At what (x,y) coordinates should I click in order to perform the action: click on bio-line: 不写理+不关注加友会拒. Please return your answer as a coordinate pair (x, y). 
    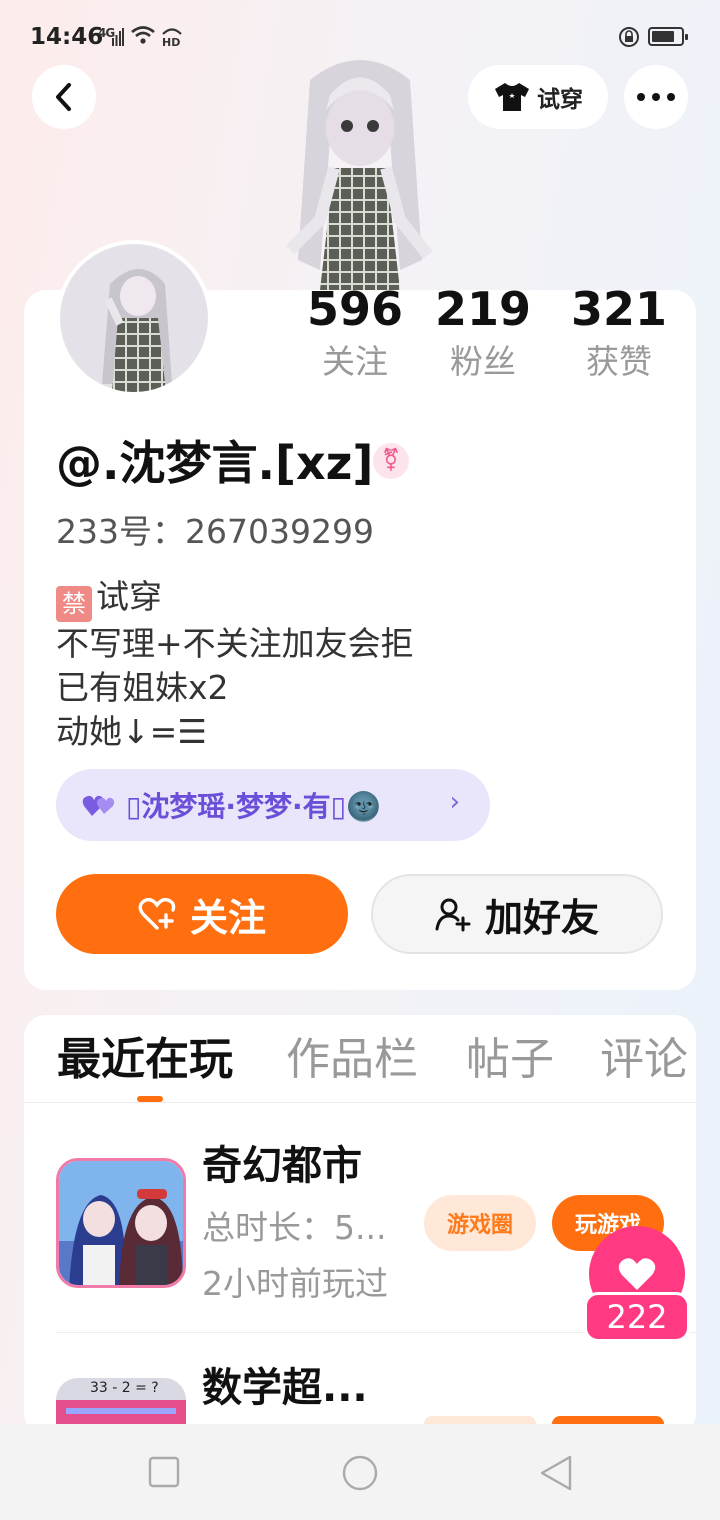
    Looking at the image, I should click on (235, 643).